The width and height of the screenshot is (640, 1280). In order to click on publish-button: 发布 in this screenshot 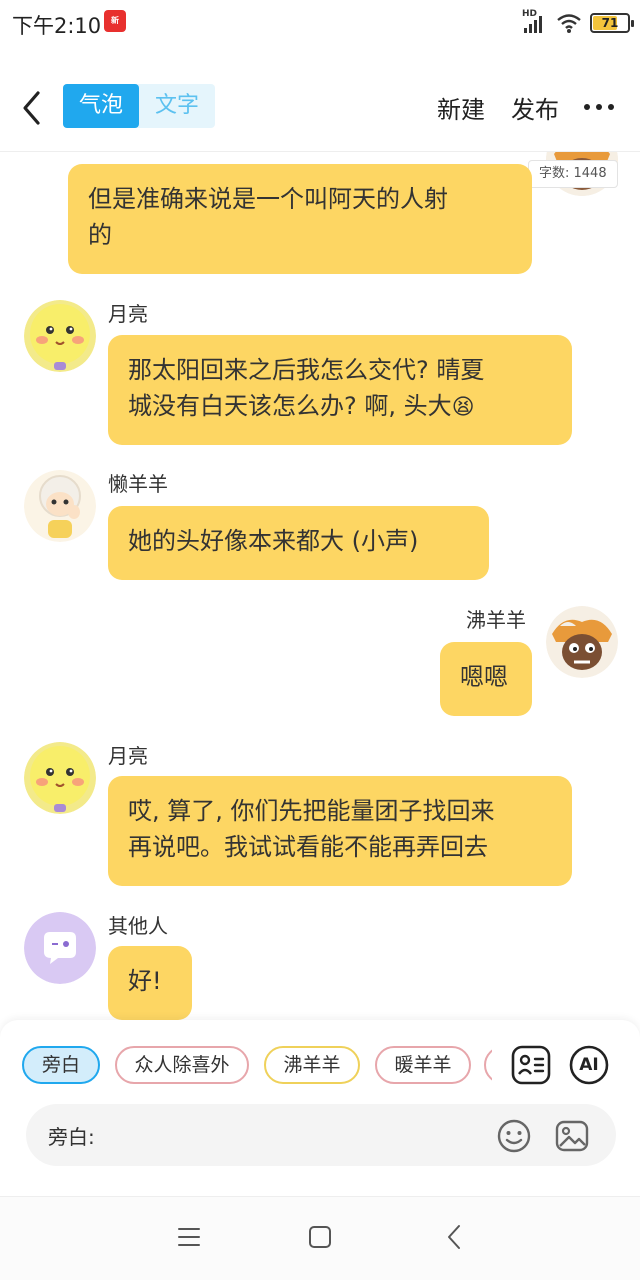, I will do `click(535, 107)`.